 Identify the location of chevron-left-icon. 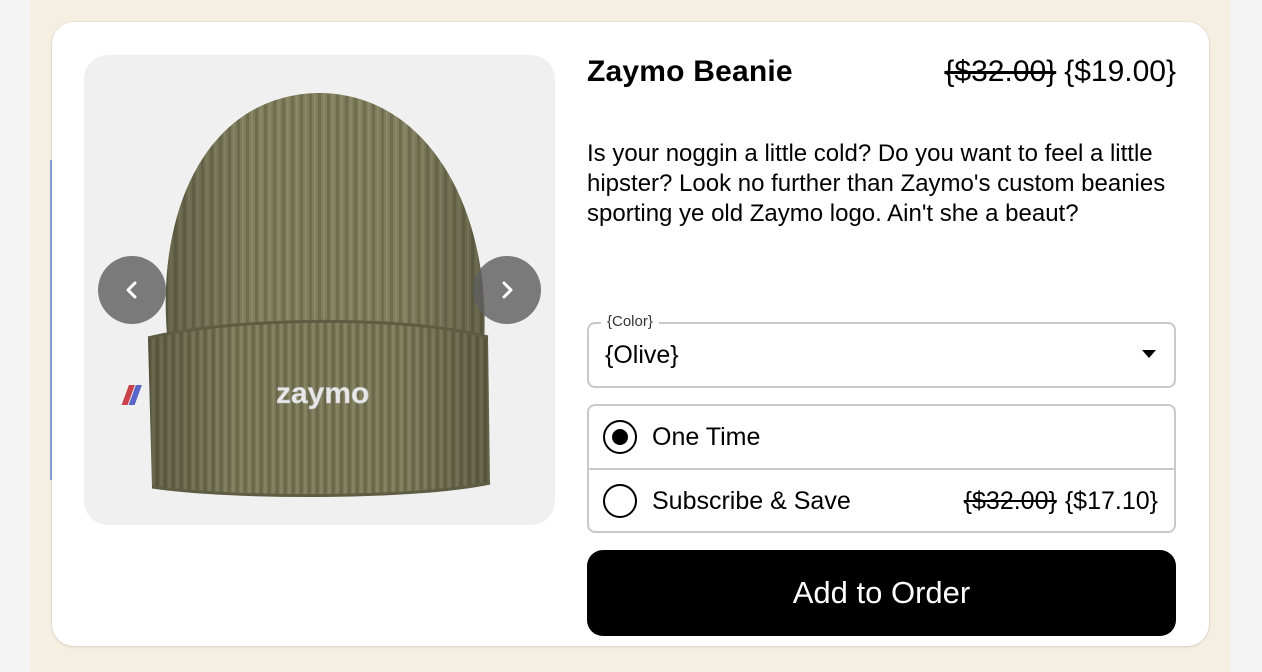
(131, 290).